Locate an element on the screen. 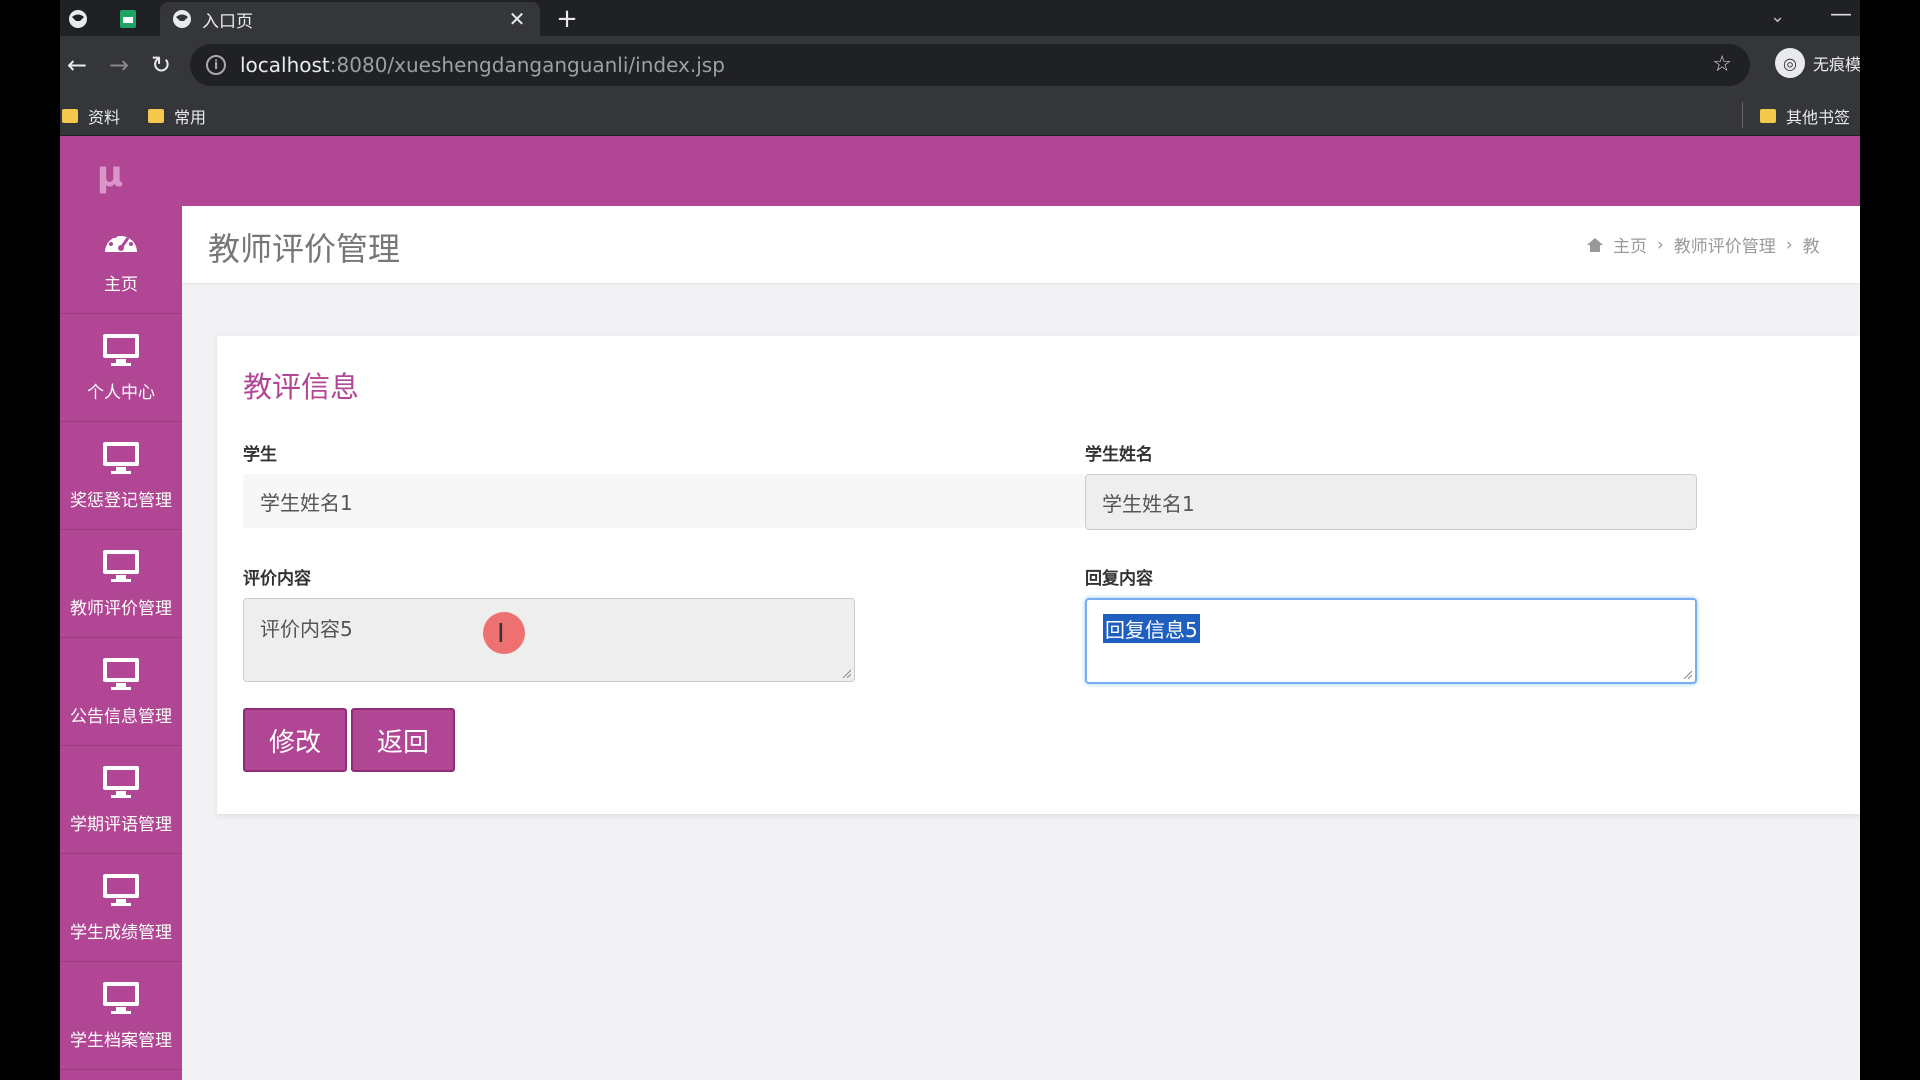 The height and width of the screenshot is (1080, 1920). app-header is located at coordinates (960, 171).